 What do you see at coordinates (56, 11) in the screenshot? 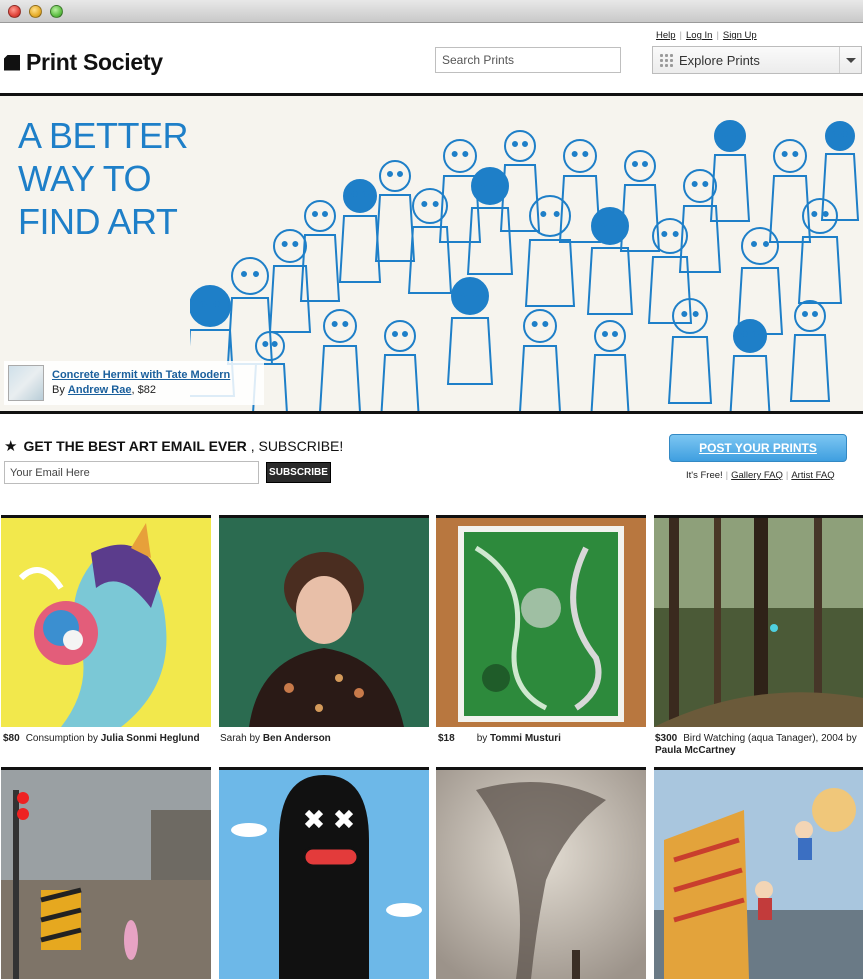
I see `zoom-window-icon` at bounding box center [56, 11].